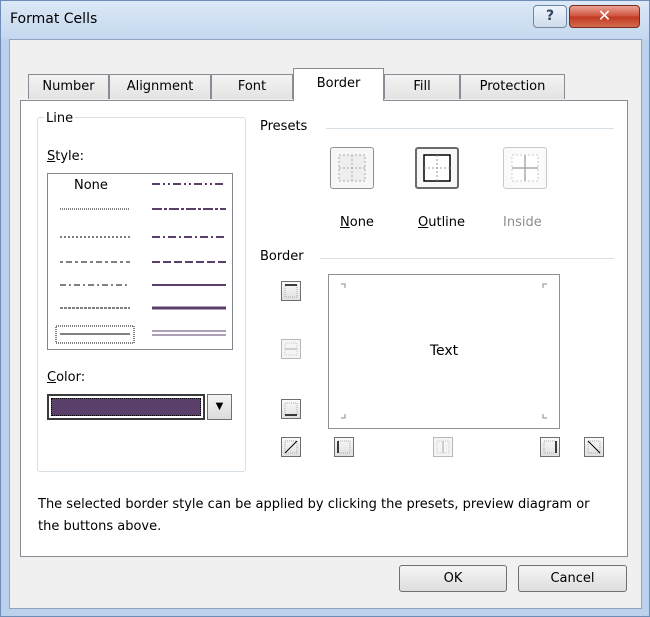  I want to click on close-button: ✕, so click(604, 16).